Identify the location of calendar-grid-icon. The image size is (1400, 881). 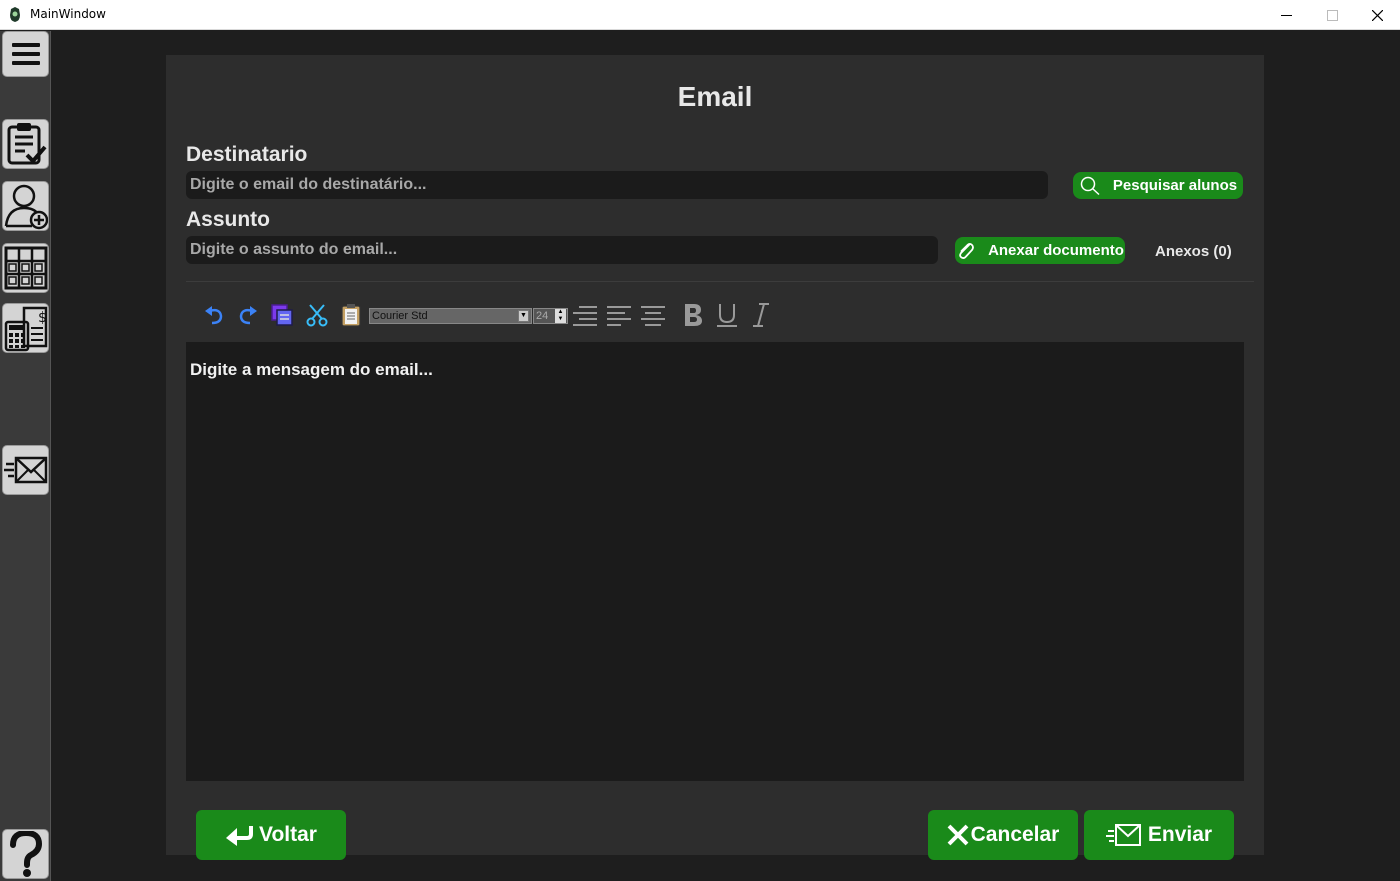
(25, 268).